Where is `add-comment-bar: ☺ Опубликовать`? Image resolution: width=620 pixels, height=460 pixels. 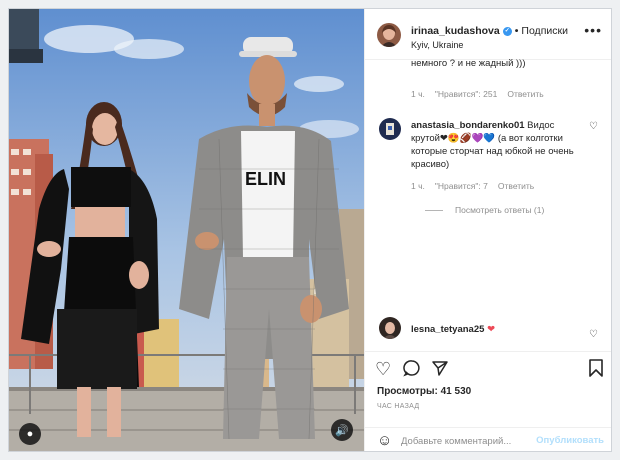
add-comment-bar: ☺ Опубликовать is located at coordinates (488, 439).